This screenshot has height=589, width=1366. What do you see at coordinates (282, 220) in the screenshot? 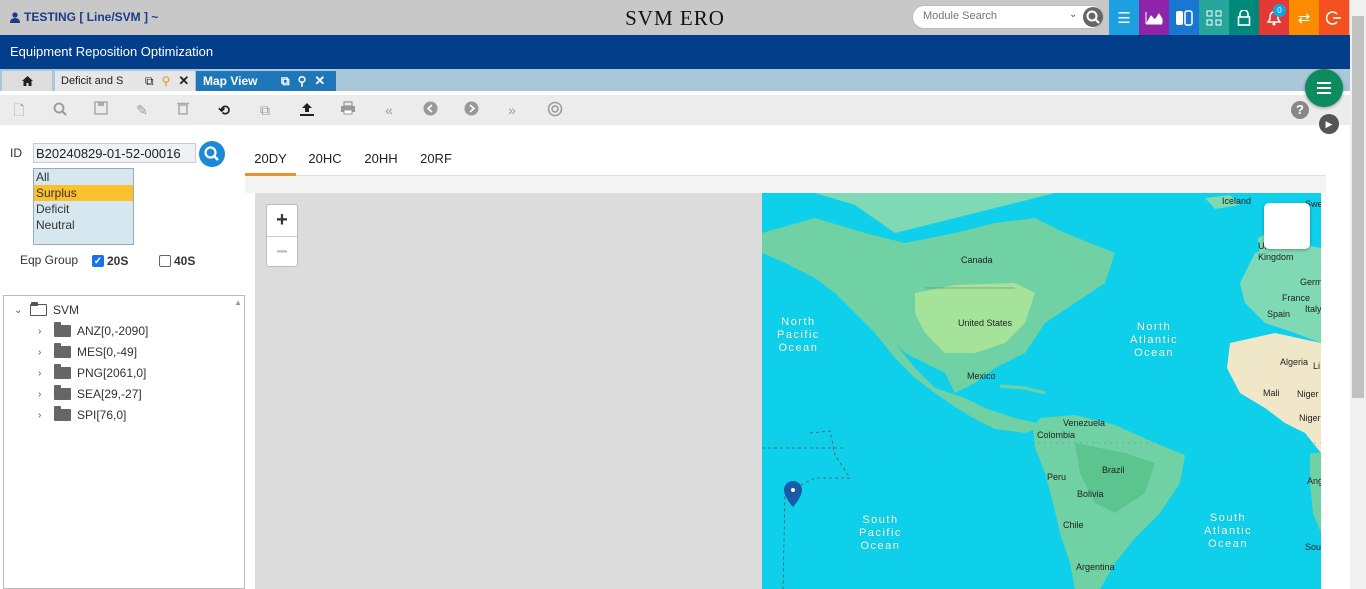
I see `zoom-in-button: +` at bounding box center [282, 220].